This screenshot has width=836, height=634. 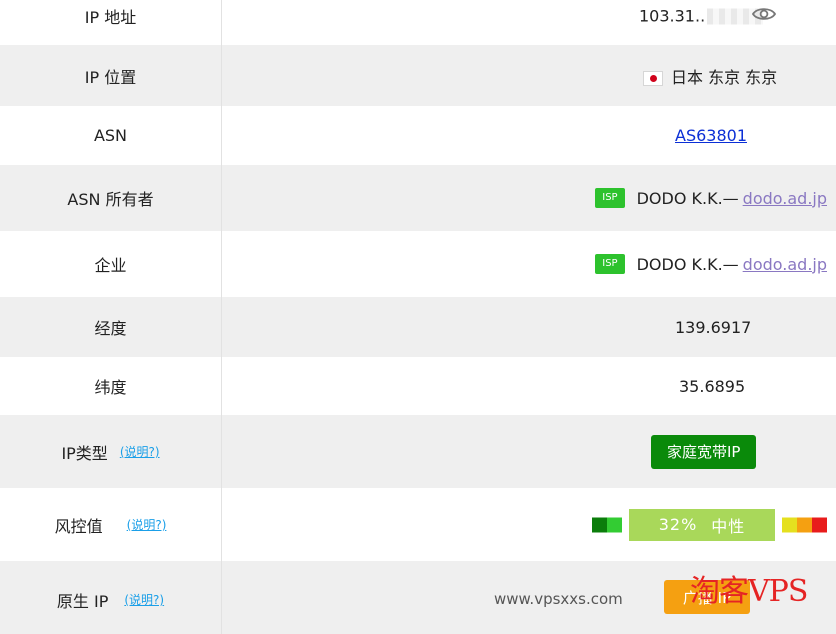 I want to click on ip-address-text: 103.31.., so click(x=701, y=15).